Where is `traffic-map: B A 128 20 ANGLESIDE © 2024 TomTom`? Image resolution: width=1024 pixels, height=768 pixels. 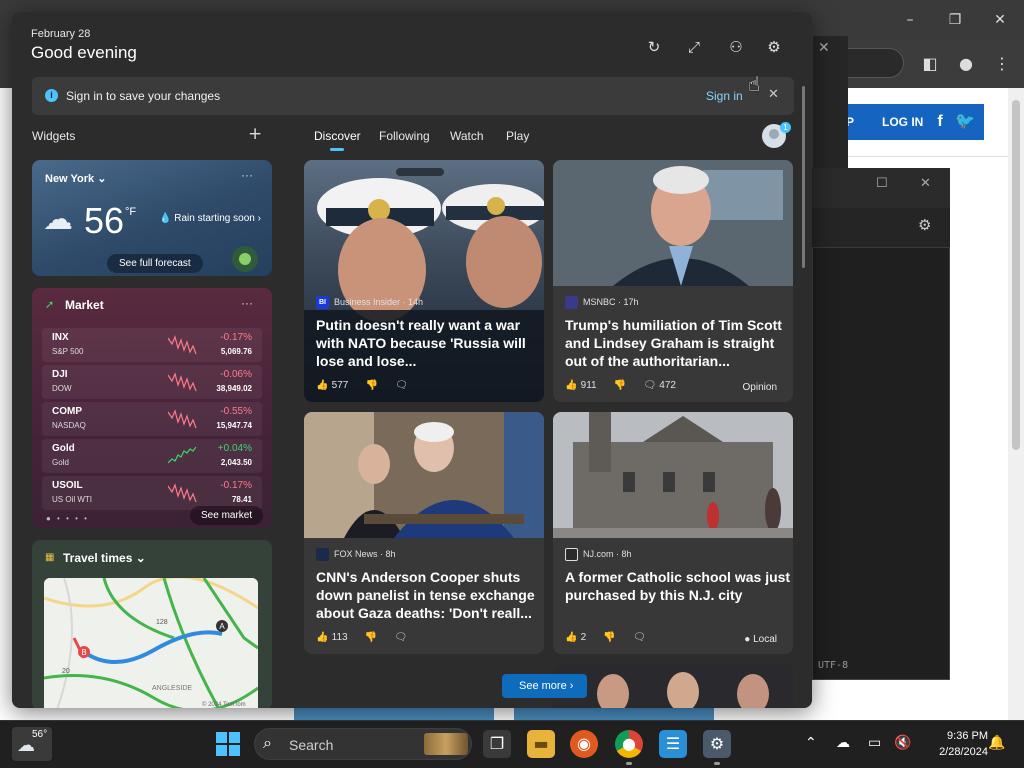 traffic-map: B A 128 20 ANGLESIDE © 2024 TomTom is located at coordinates (151, 643).